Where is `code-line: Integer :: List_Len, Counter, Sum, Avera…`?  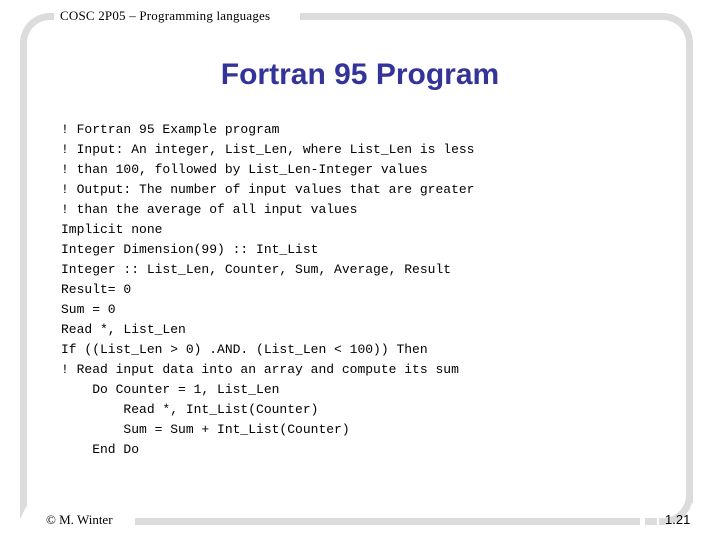
code-line: Integer :: List_Len, Counter, Sum, Avera… is located at coordinates (256, 269).